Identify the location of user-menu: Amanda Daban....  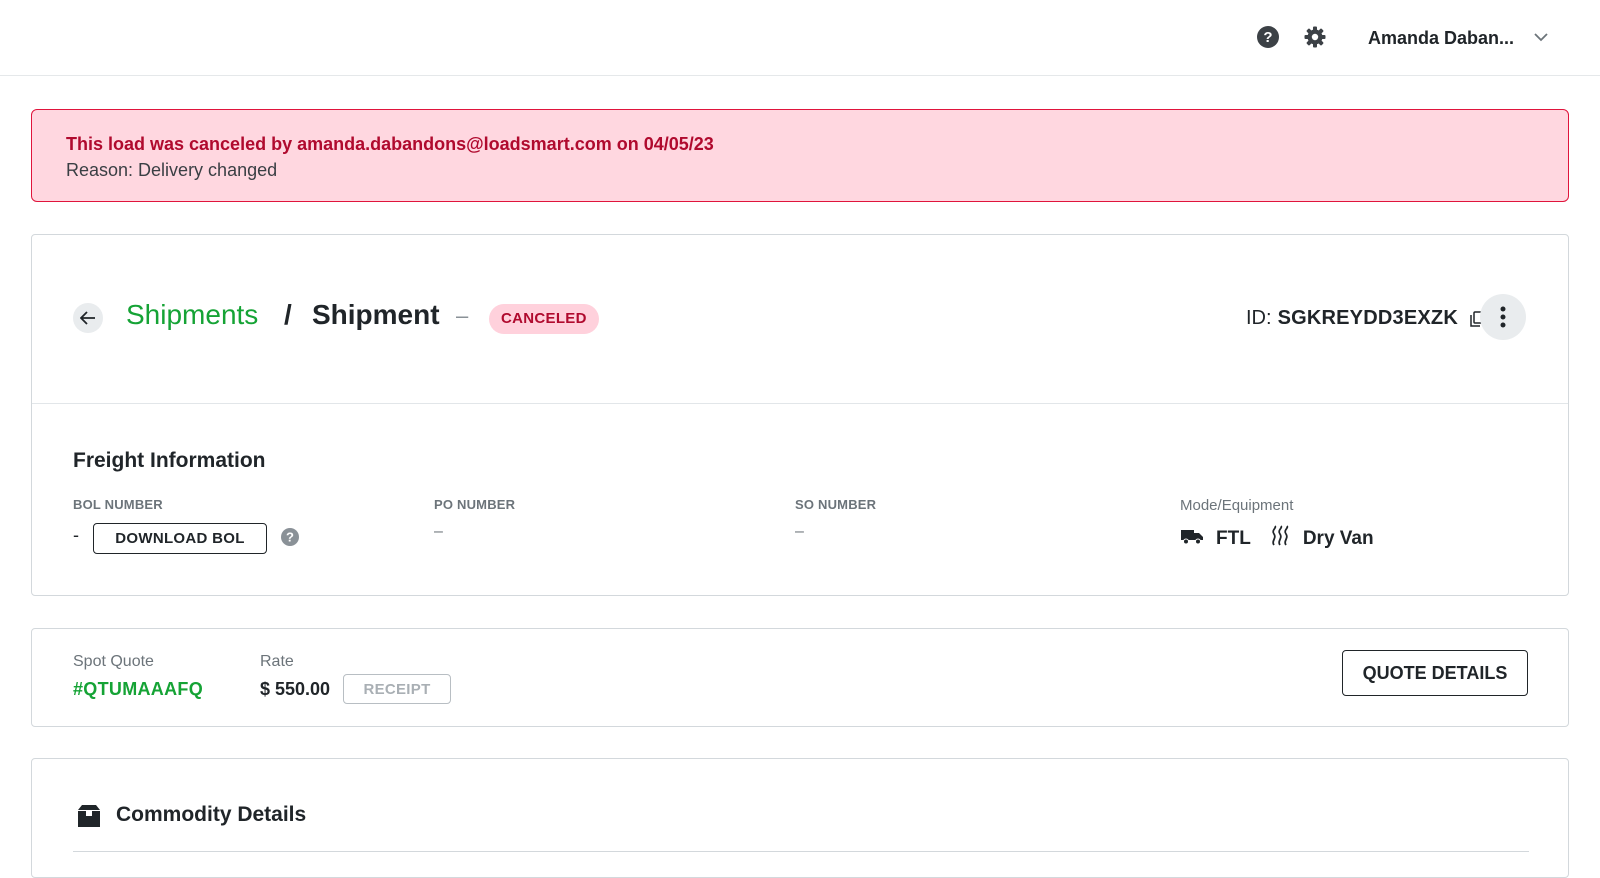
(1458, 38).